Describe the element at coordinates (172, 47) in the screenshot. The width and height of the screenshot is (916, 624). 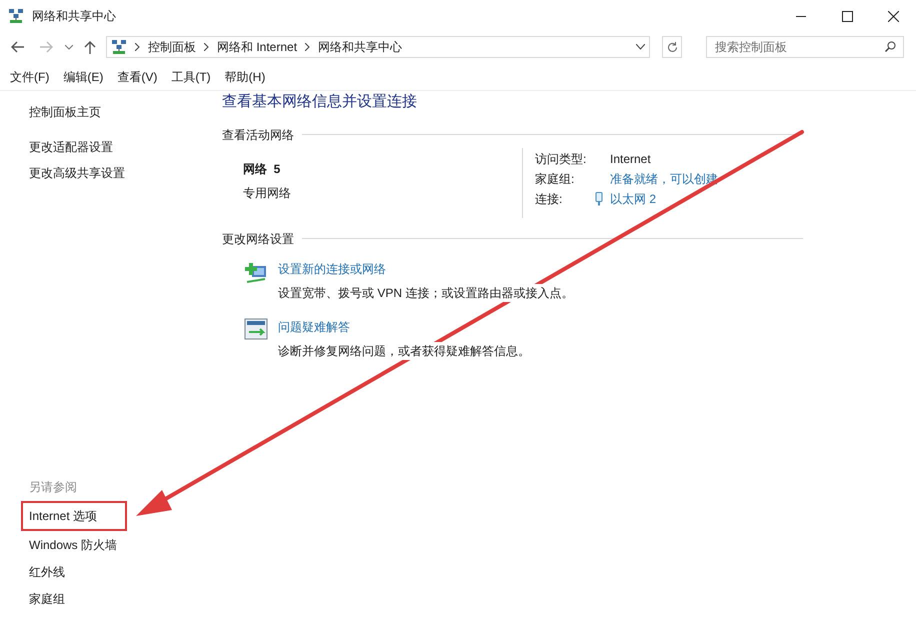
I see `breadcrumb: 控制面板` at that location.